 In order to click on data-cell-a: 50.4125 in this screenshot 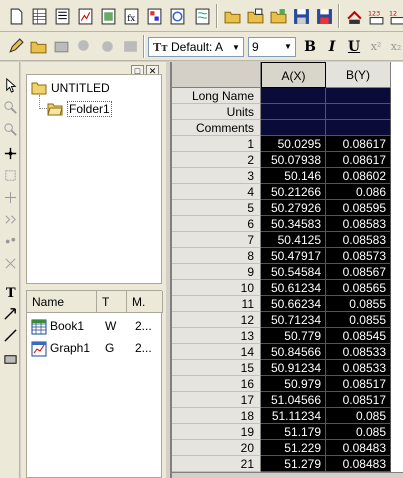, I will do `click(293, 240)`.